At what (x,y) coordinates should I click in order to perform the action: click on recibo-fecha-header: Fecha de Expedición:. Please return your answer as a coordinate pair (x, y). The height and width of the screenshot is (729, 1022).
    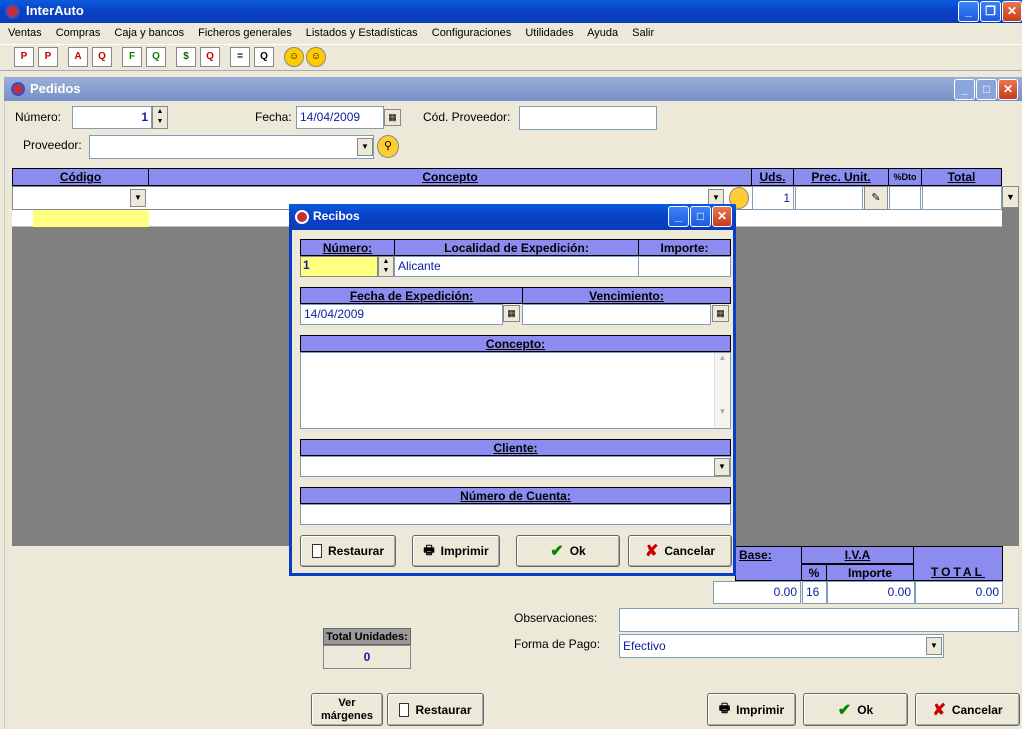
    Looking at the image, I should click on (411, 295).